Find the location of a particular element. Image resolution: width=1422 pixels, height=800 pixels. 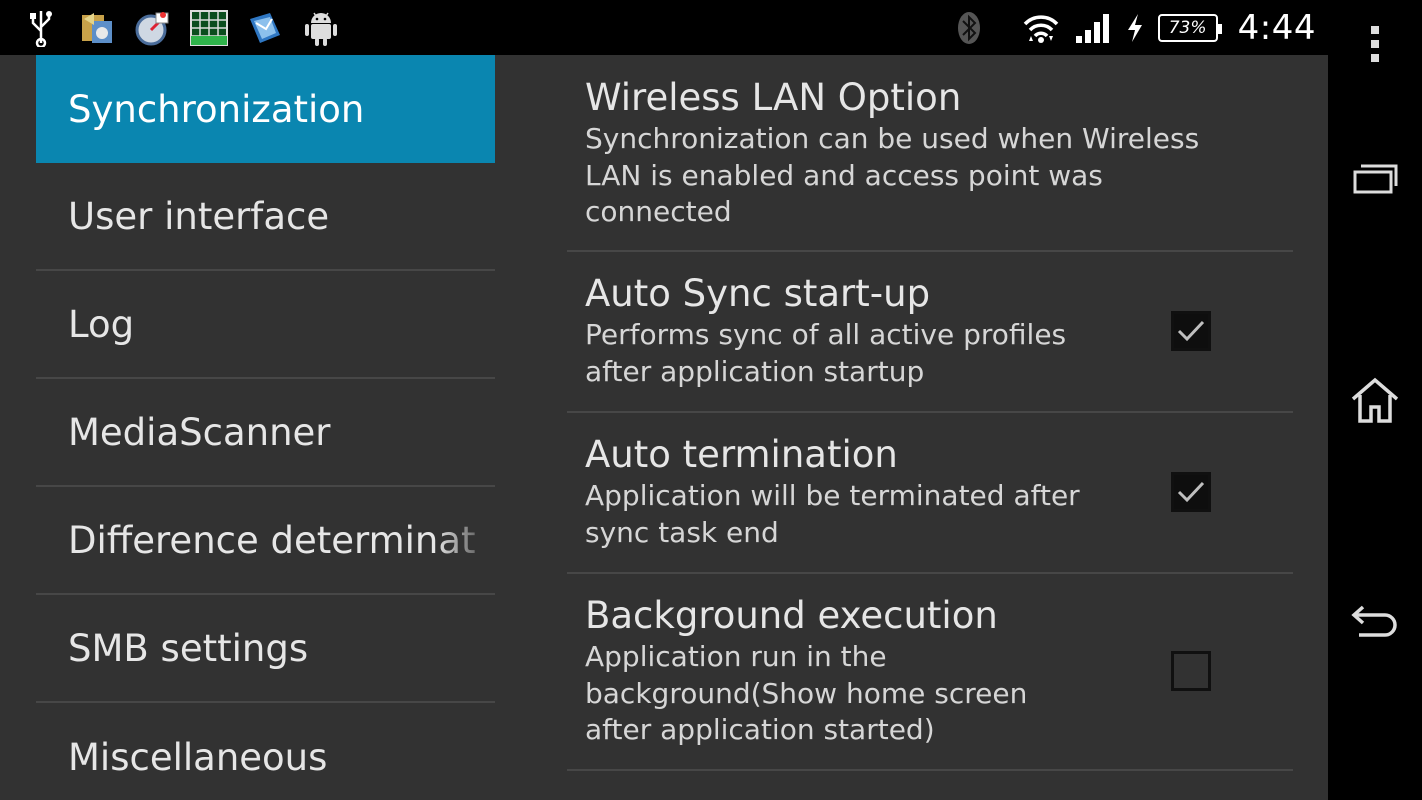

background-execution-checkbox is located at coordinates (1191, 671).